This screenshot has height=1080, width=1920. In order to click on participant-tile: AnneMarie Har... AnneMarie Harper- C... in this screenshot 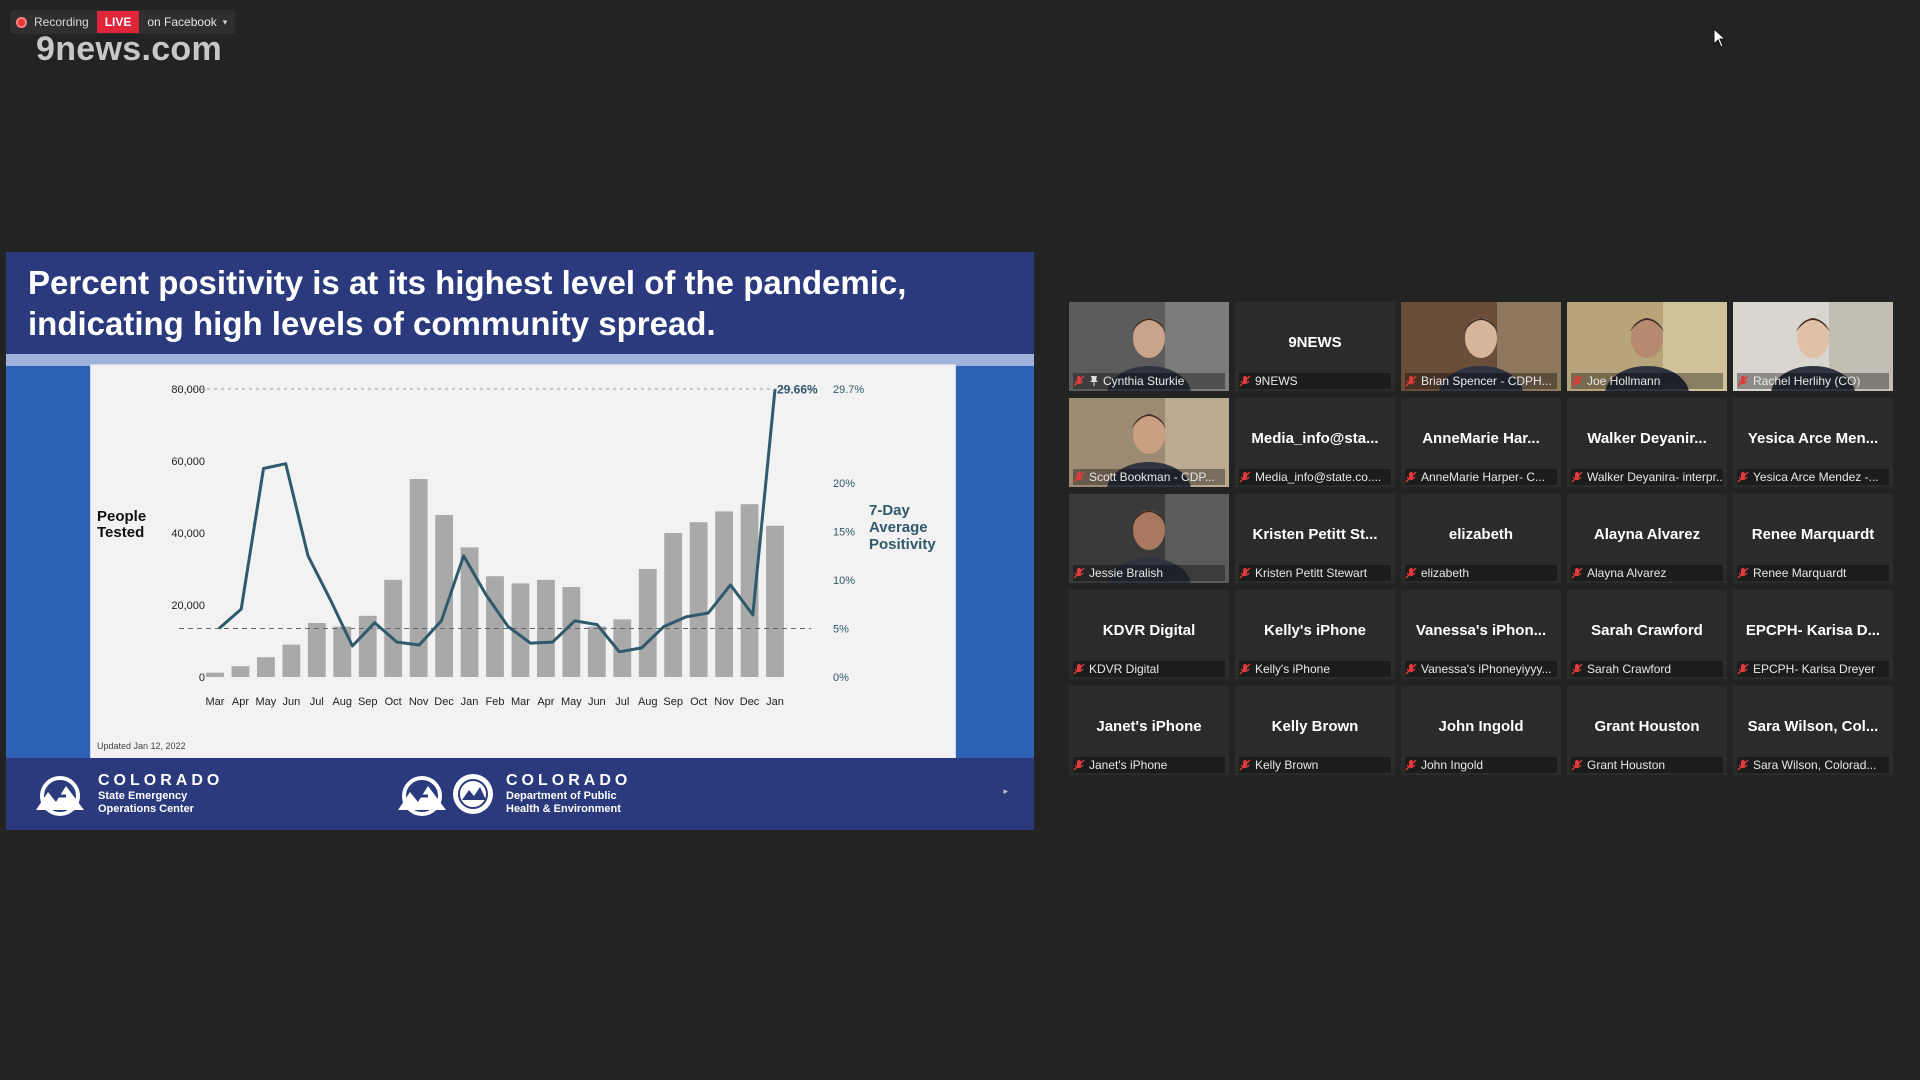, I will do `click(1481, 442)`.